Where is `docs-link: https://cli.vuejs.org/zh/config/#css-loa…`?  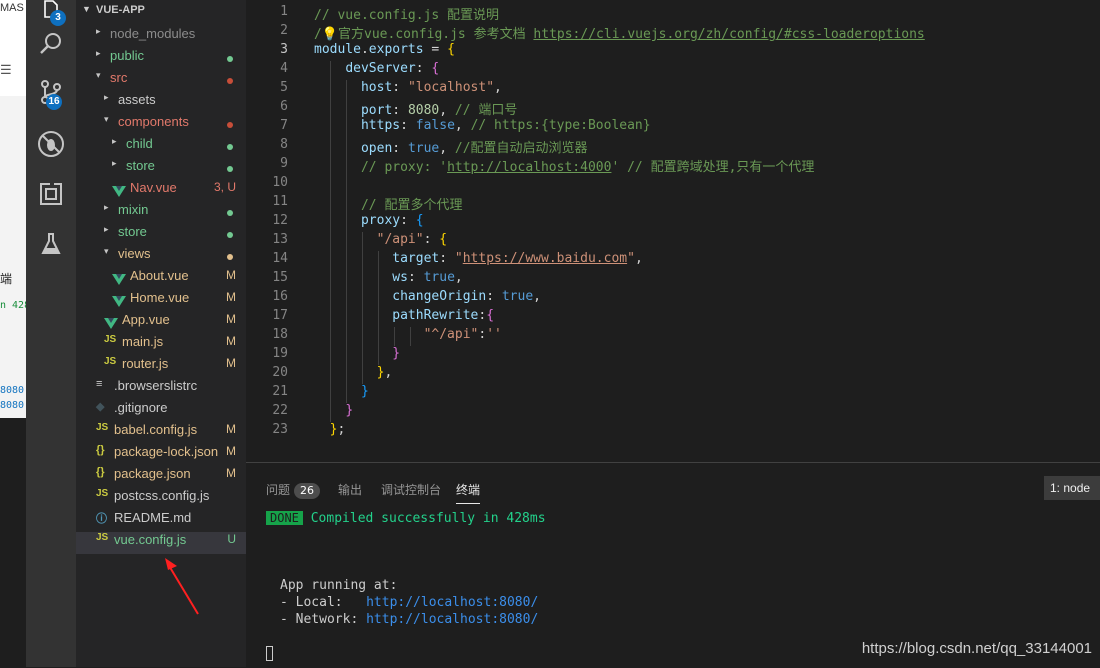
docs-link: https://cli.vuejs.org/zh/config/#css-loa… is located at coordinates (728, 34).